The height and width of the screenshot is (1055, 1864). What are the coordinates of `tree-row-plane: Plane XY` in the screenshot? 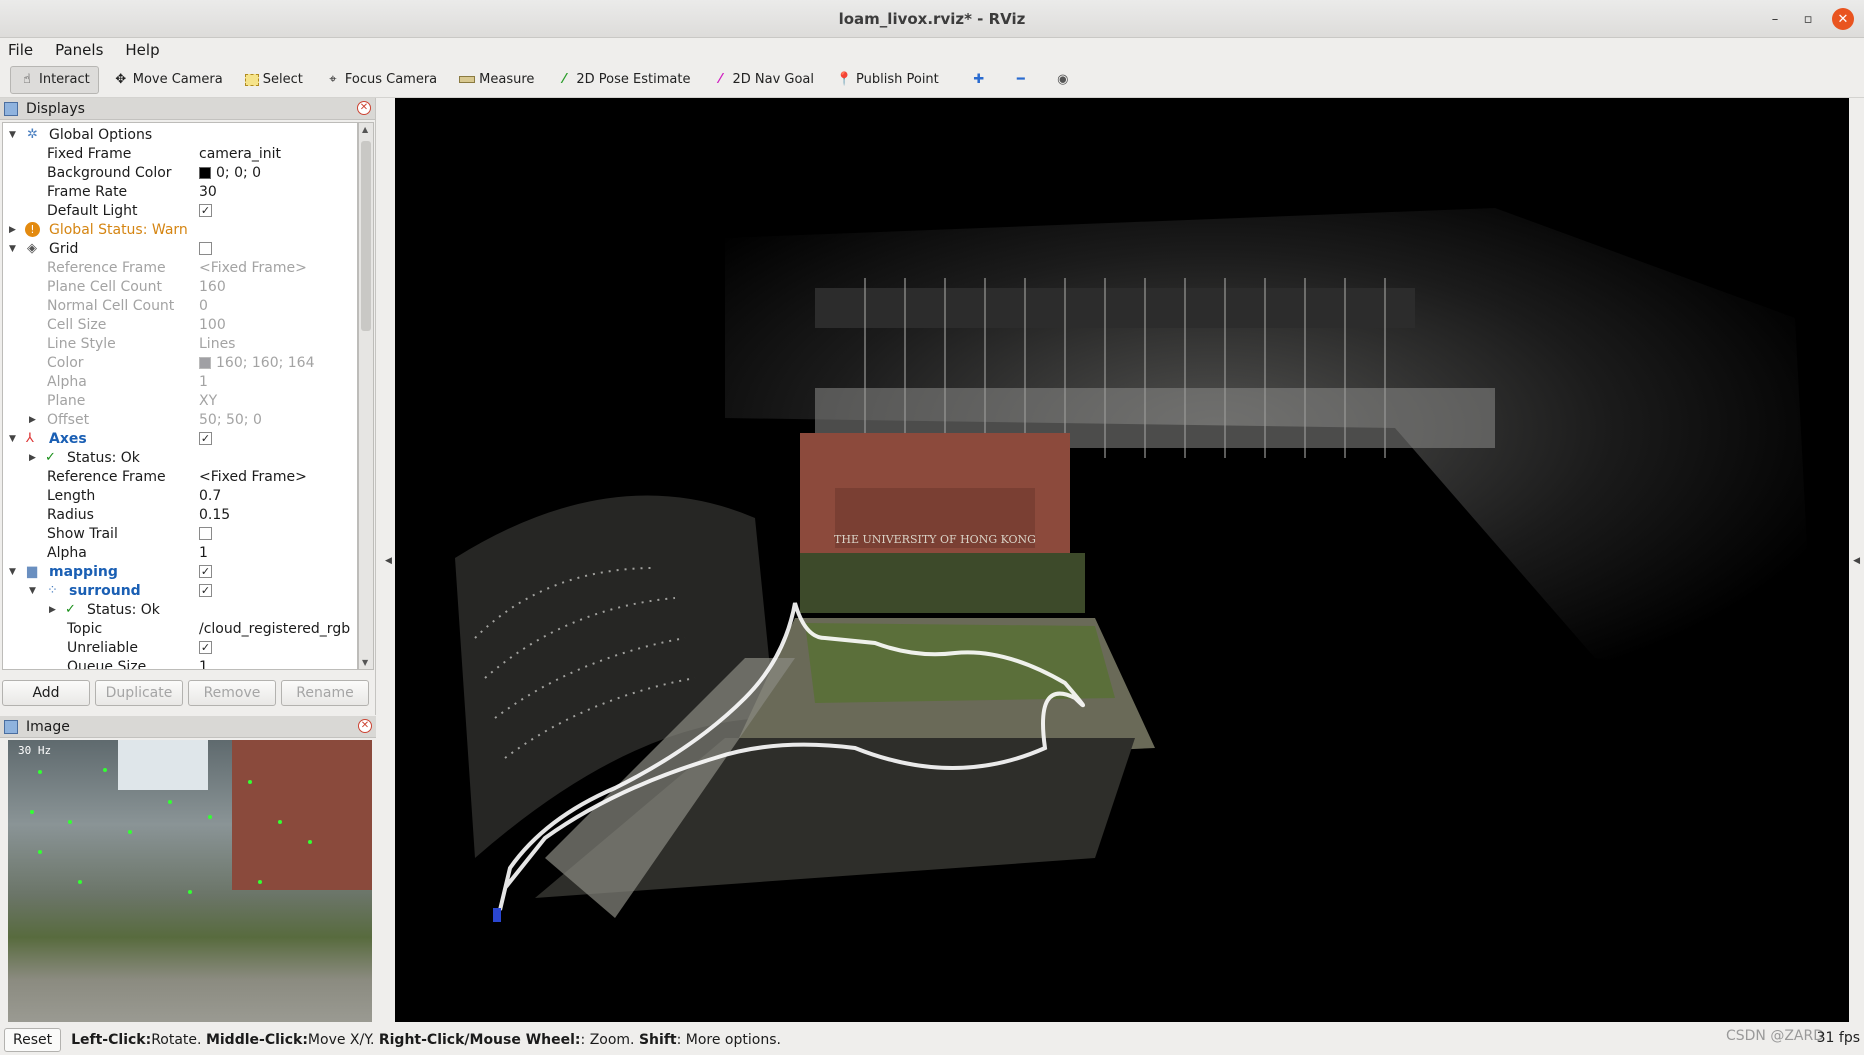 It's located at (180, 400).